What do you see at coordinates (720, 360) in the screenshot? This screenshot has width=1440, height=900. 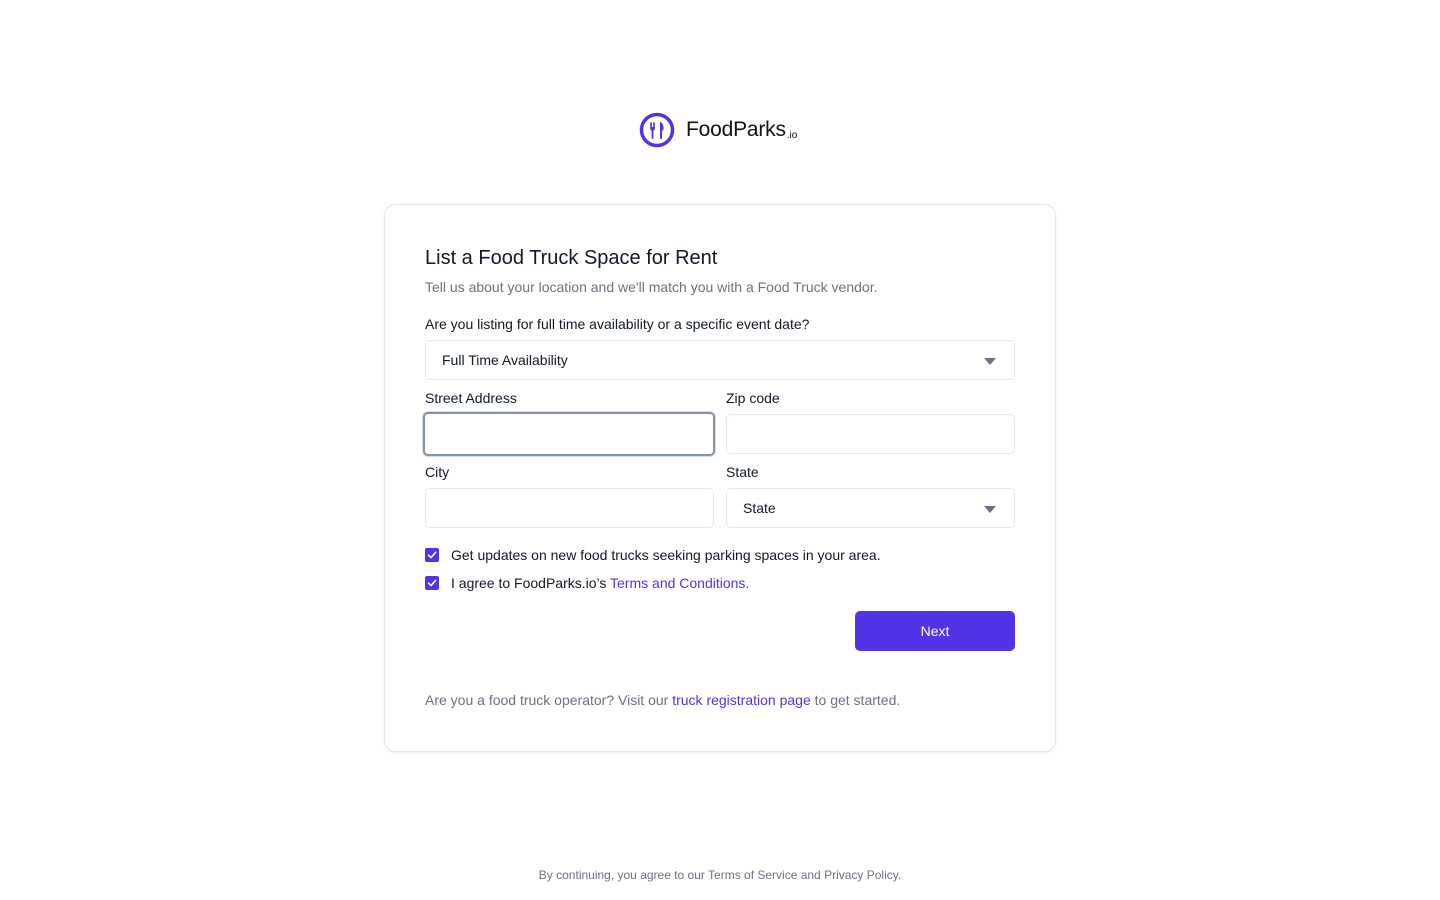 I see `availability-select: Full Time Availability` at bounding box center [720, 360].